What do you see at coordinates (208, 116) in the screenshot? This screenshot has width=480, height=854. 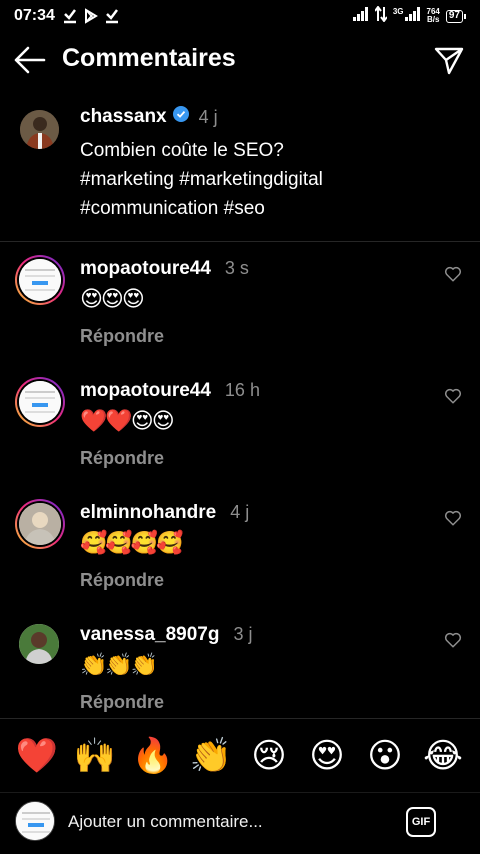 I see `caption-time: 4 j` at bounding box center [208, 116].